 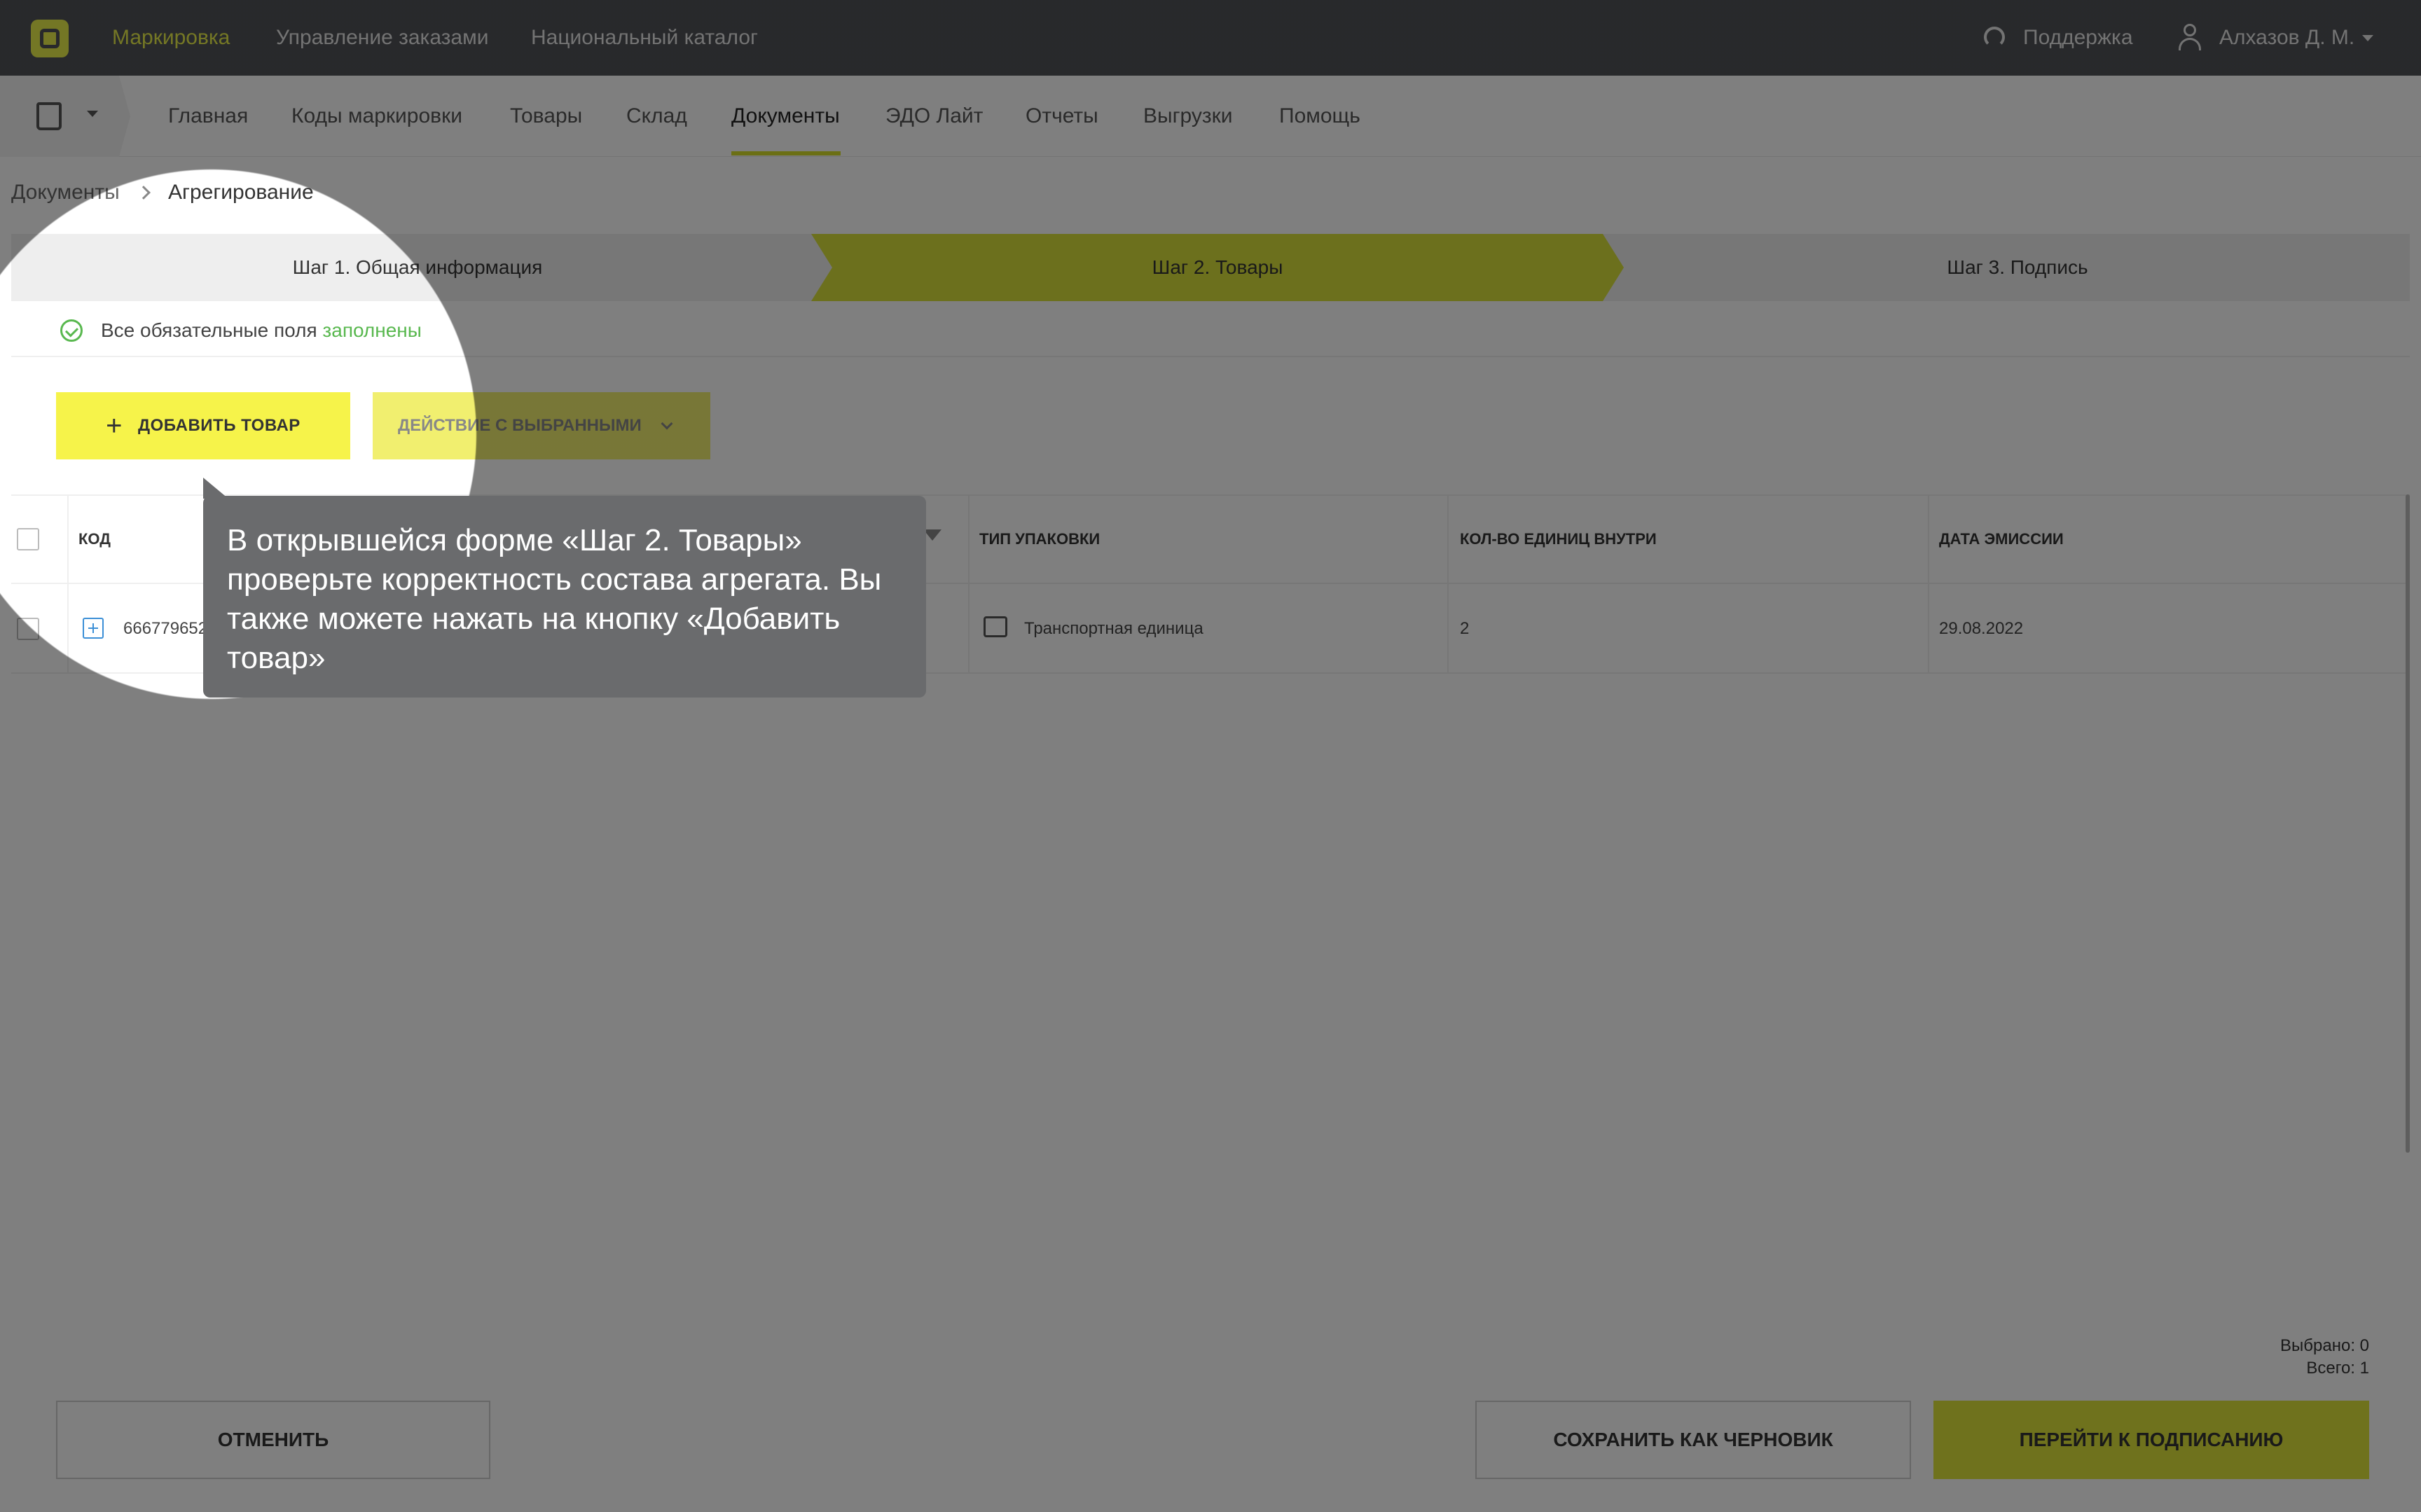 I want to click on subnav-edo: ЭДО Лайт, so click(x=934, y=116).